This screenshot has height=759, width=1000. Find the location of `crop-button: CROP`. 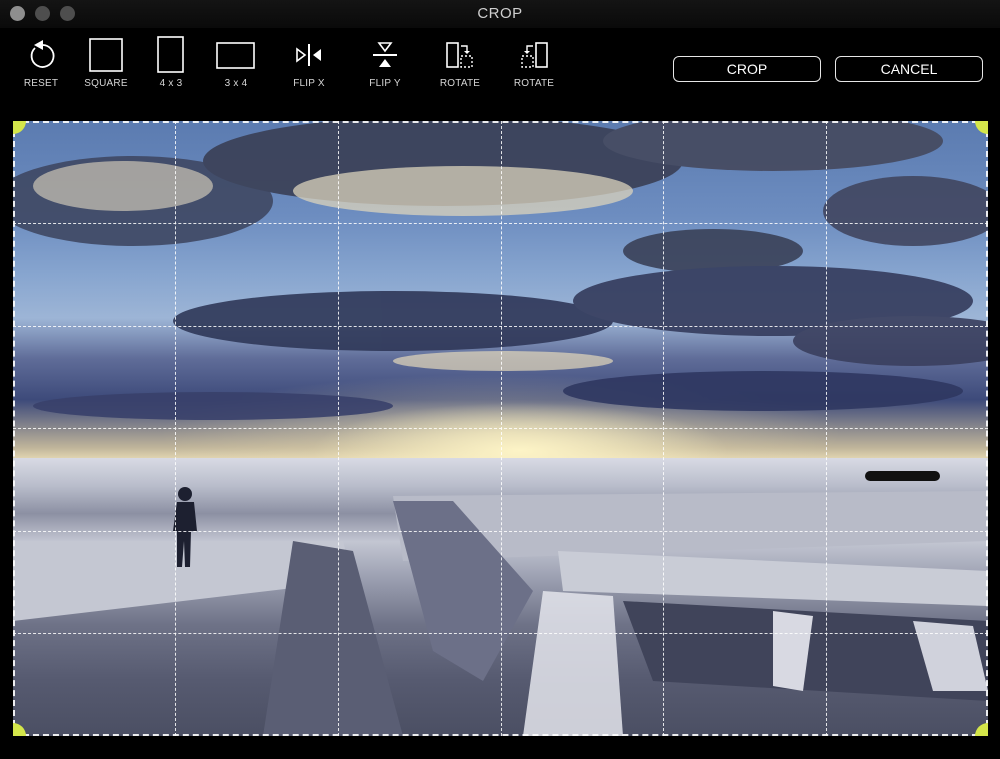

crop-button: CROP is located at coordinates (747, 69).